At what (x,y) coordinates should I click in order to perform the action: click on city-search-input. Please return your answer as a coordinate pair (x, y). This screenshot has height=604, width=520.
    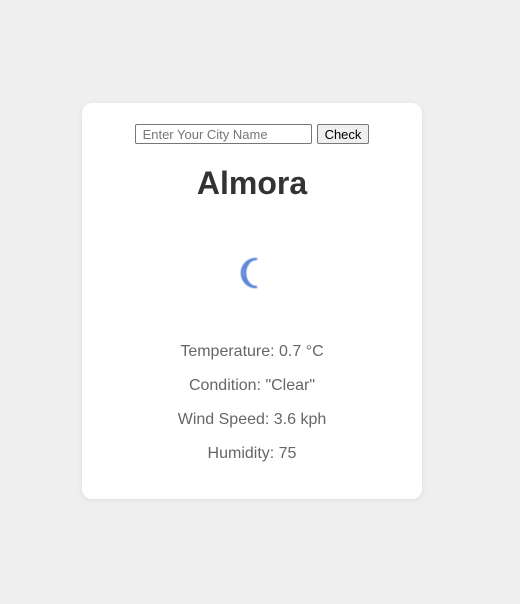
    Looking at the image, I should click on (223, 134).